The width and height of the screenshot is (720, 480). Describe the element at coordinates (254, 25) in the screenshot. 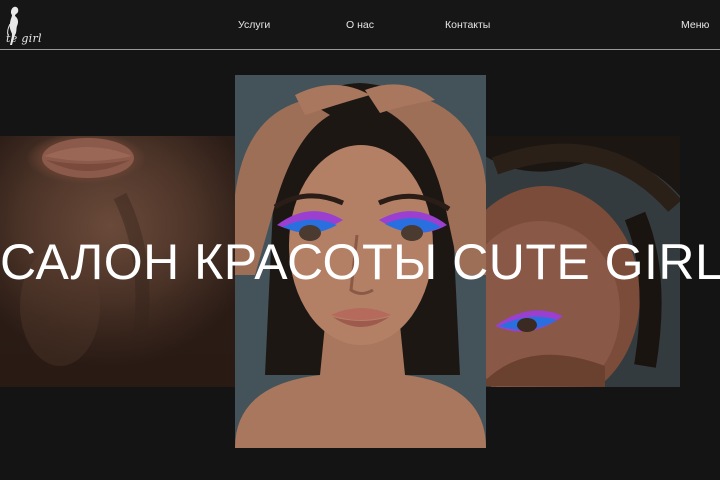

I see `nav-link-services: Услуги` at that location.